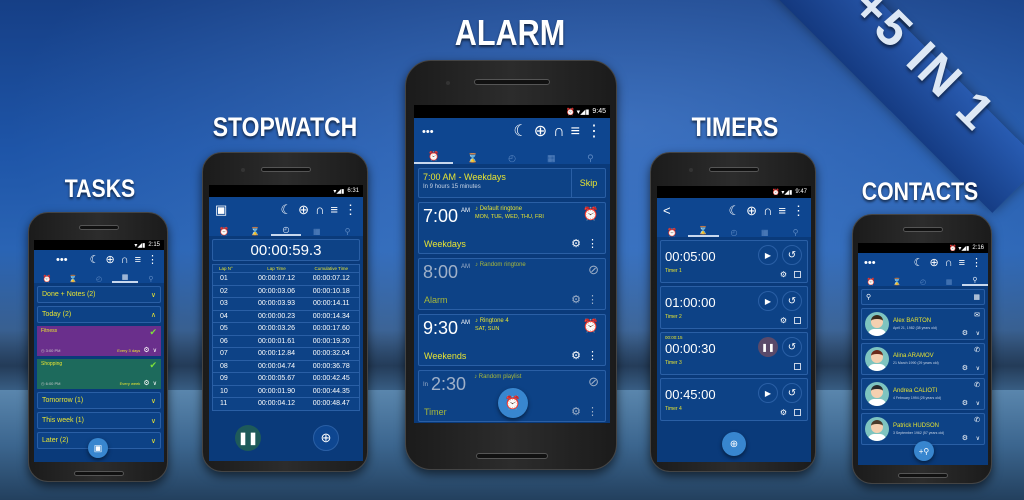 This screenshot has width=1024, height=500. What do you see at coordinates (99, 314) in the screenshot?
I see `task-group: Today (2) ∧` at bounding box center [99, 314].